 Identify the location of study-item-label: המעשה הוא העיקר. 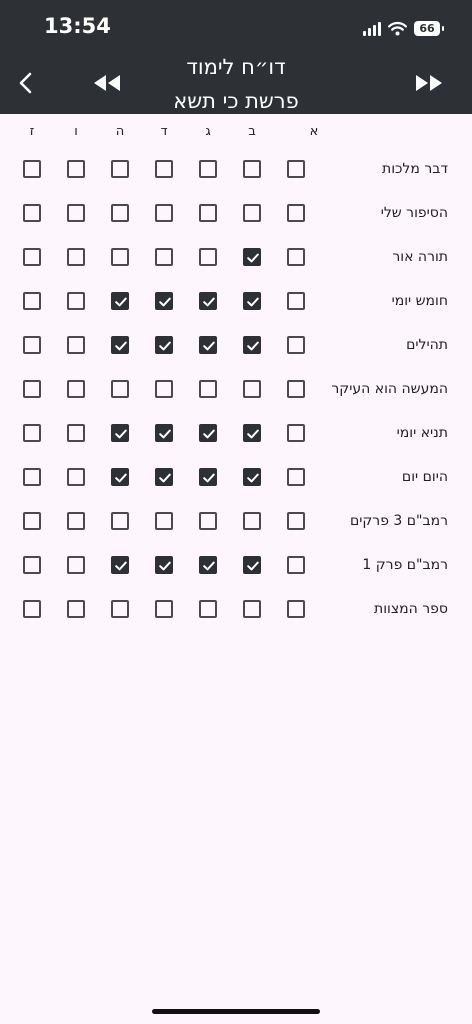
(389, 389).